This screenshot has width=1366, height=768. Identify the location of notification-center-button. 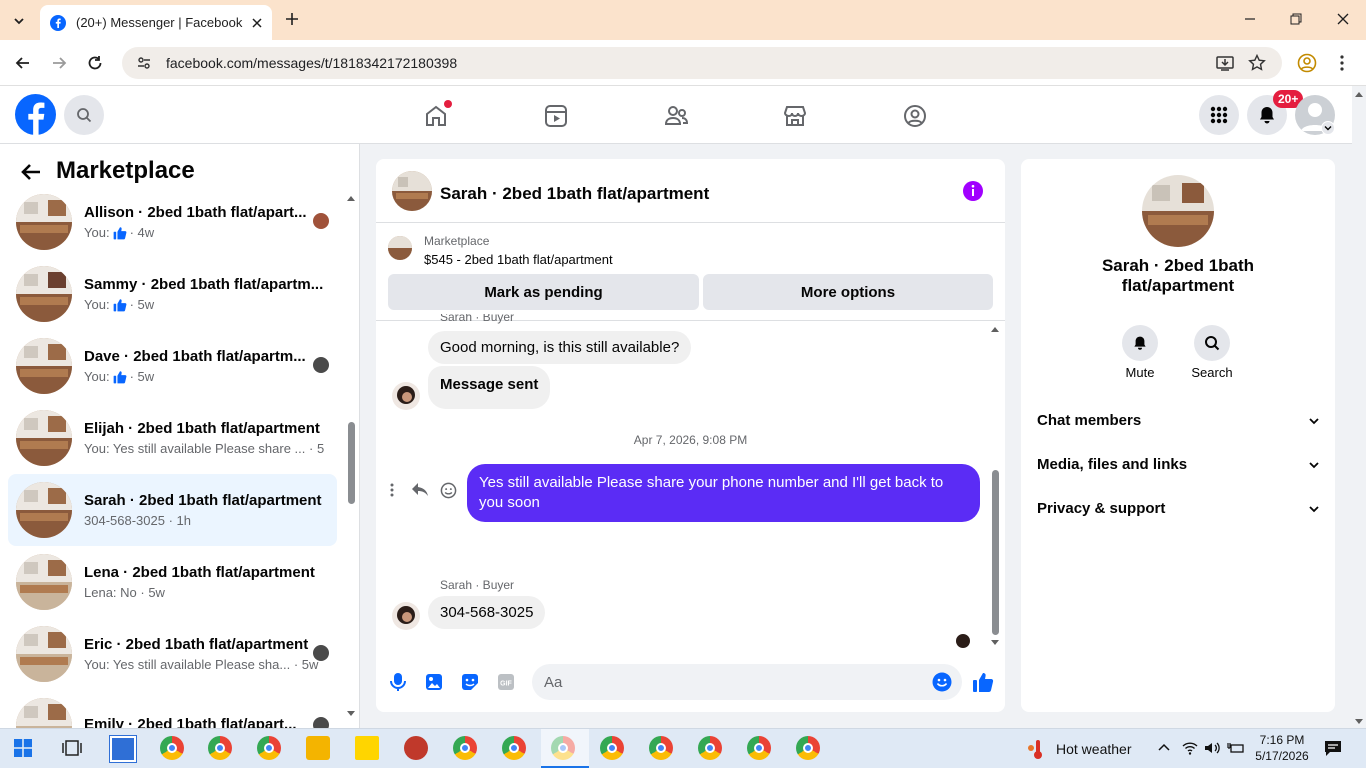
(1333, 748).